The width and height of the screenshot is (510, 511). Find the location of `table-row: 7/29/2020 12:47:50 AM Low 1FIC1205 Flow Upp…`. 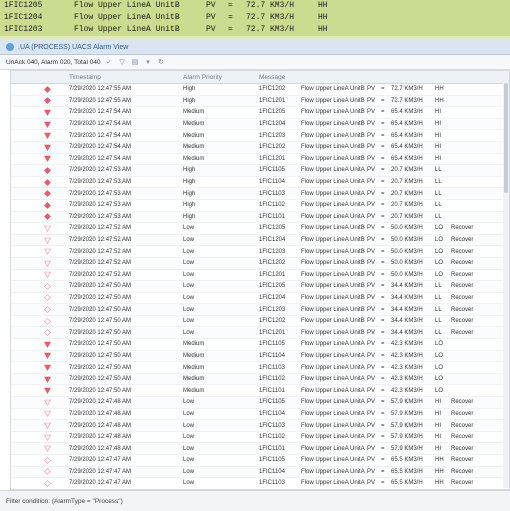

table-row: 7/29/2020 12:47:50 AM Low 1FIC1205 Flow Upp… is located at coordinates (260, 287).